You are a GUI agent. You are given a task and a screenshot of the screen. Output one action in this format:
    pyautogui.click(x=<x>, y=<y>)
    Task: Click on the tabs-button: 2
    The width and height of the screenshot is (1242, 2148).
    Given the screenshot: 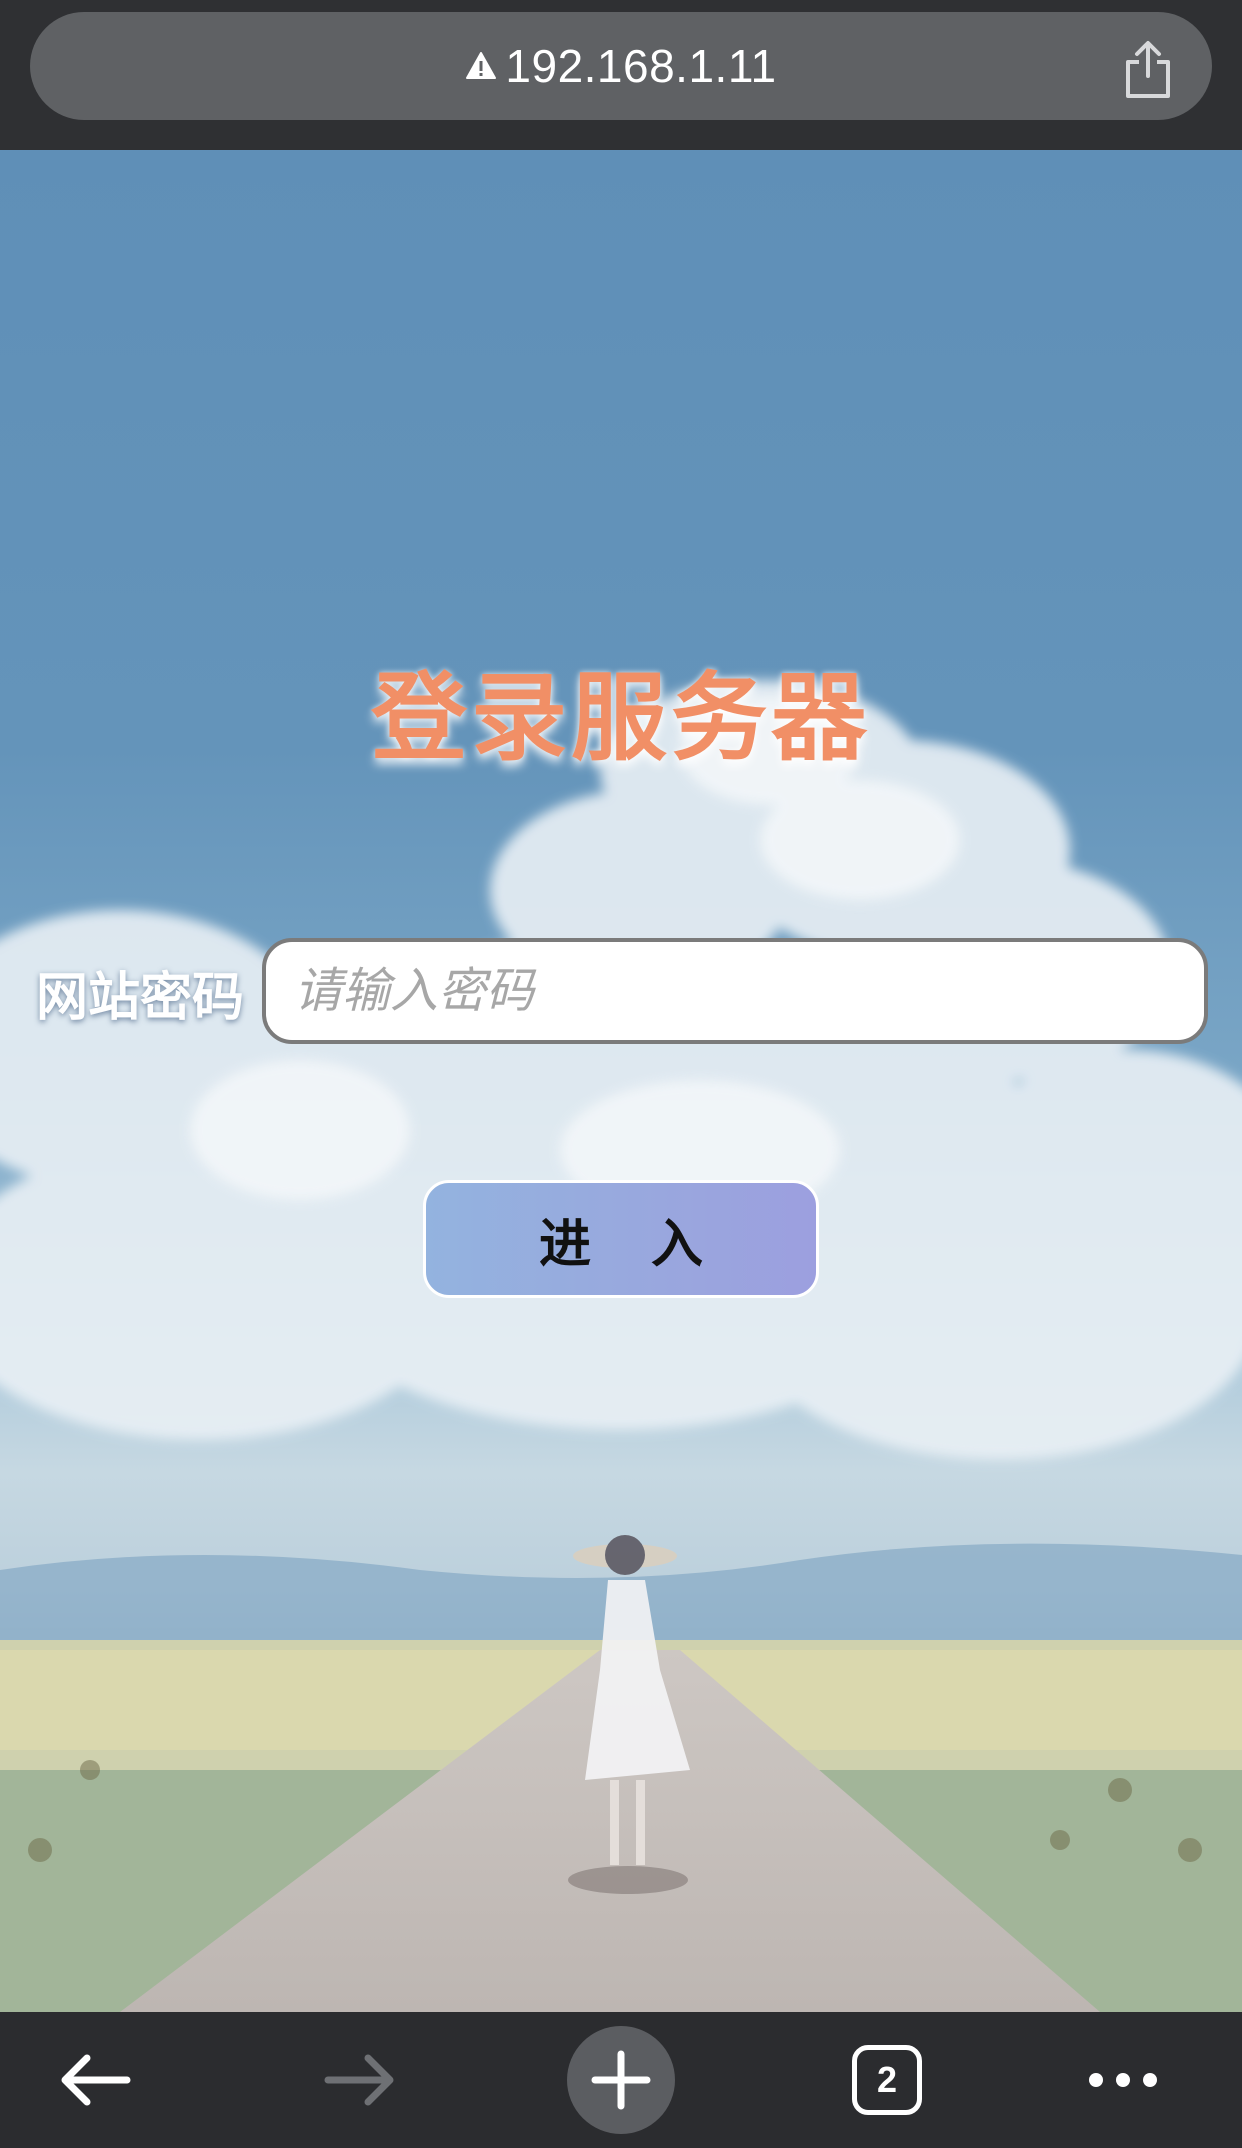 What is the action you would take?
    pyautogui.click(x=887, y=2080)
    